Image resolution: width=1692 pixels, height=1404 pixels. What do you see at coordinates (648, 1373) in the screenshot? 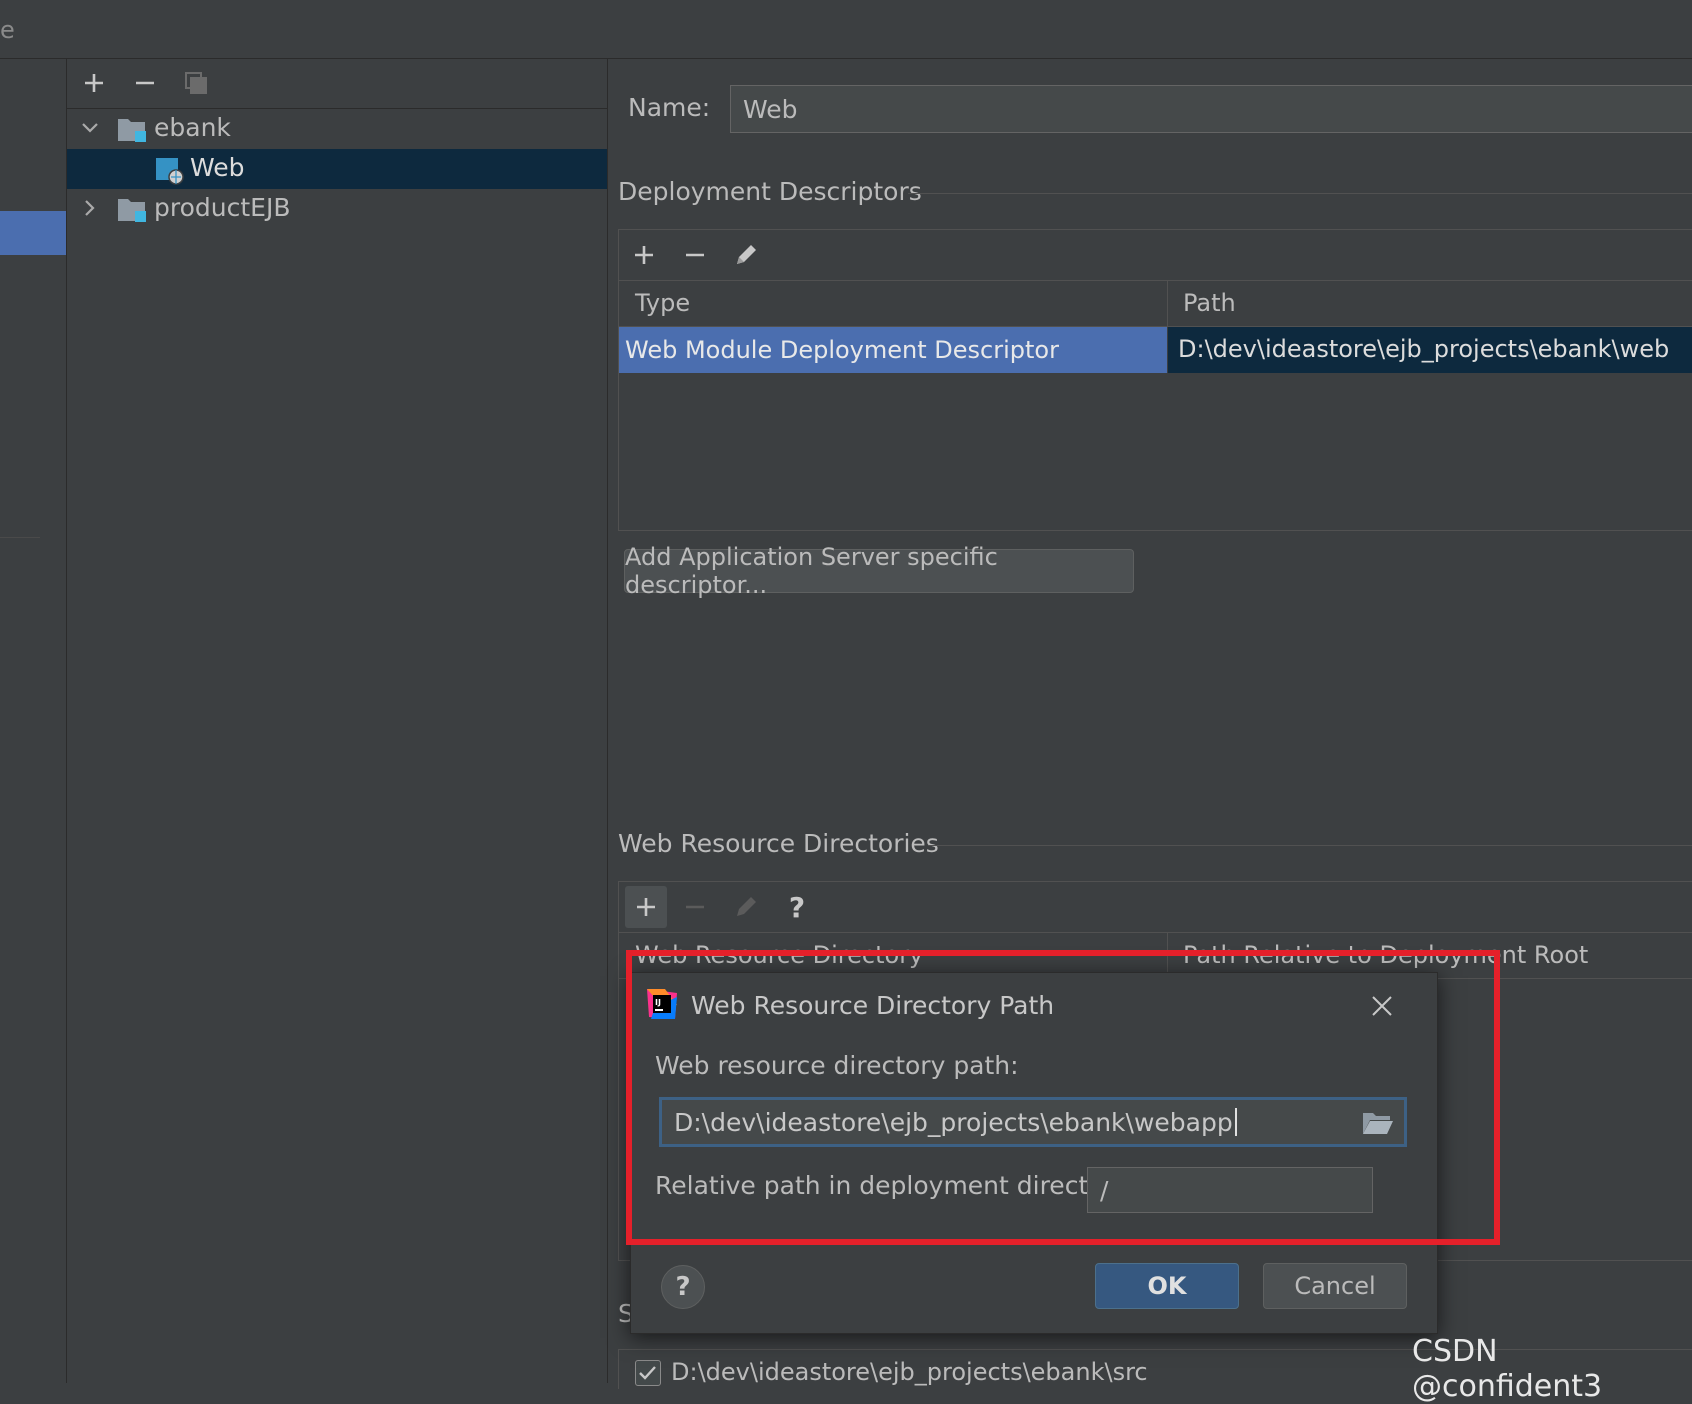
I see `source-root-checkbox` at bounding box center [648, 1373].